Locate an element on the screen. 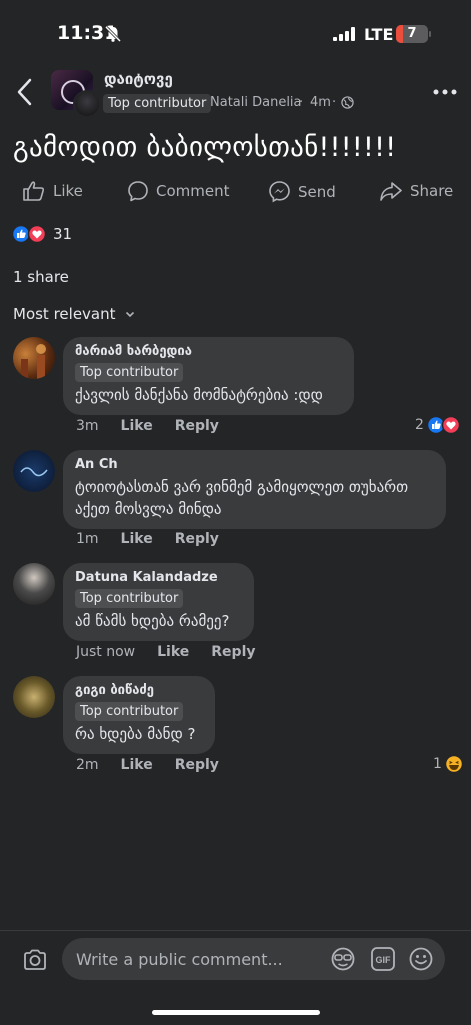 The width and height of the screenshot is (471, 1025). commenter-name: An Ch is located at coordinates (254, 464).